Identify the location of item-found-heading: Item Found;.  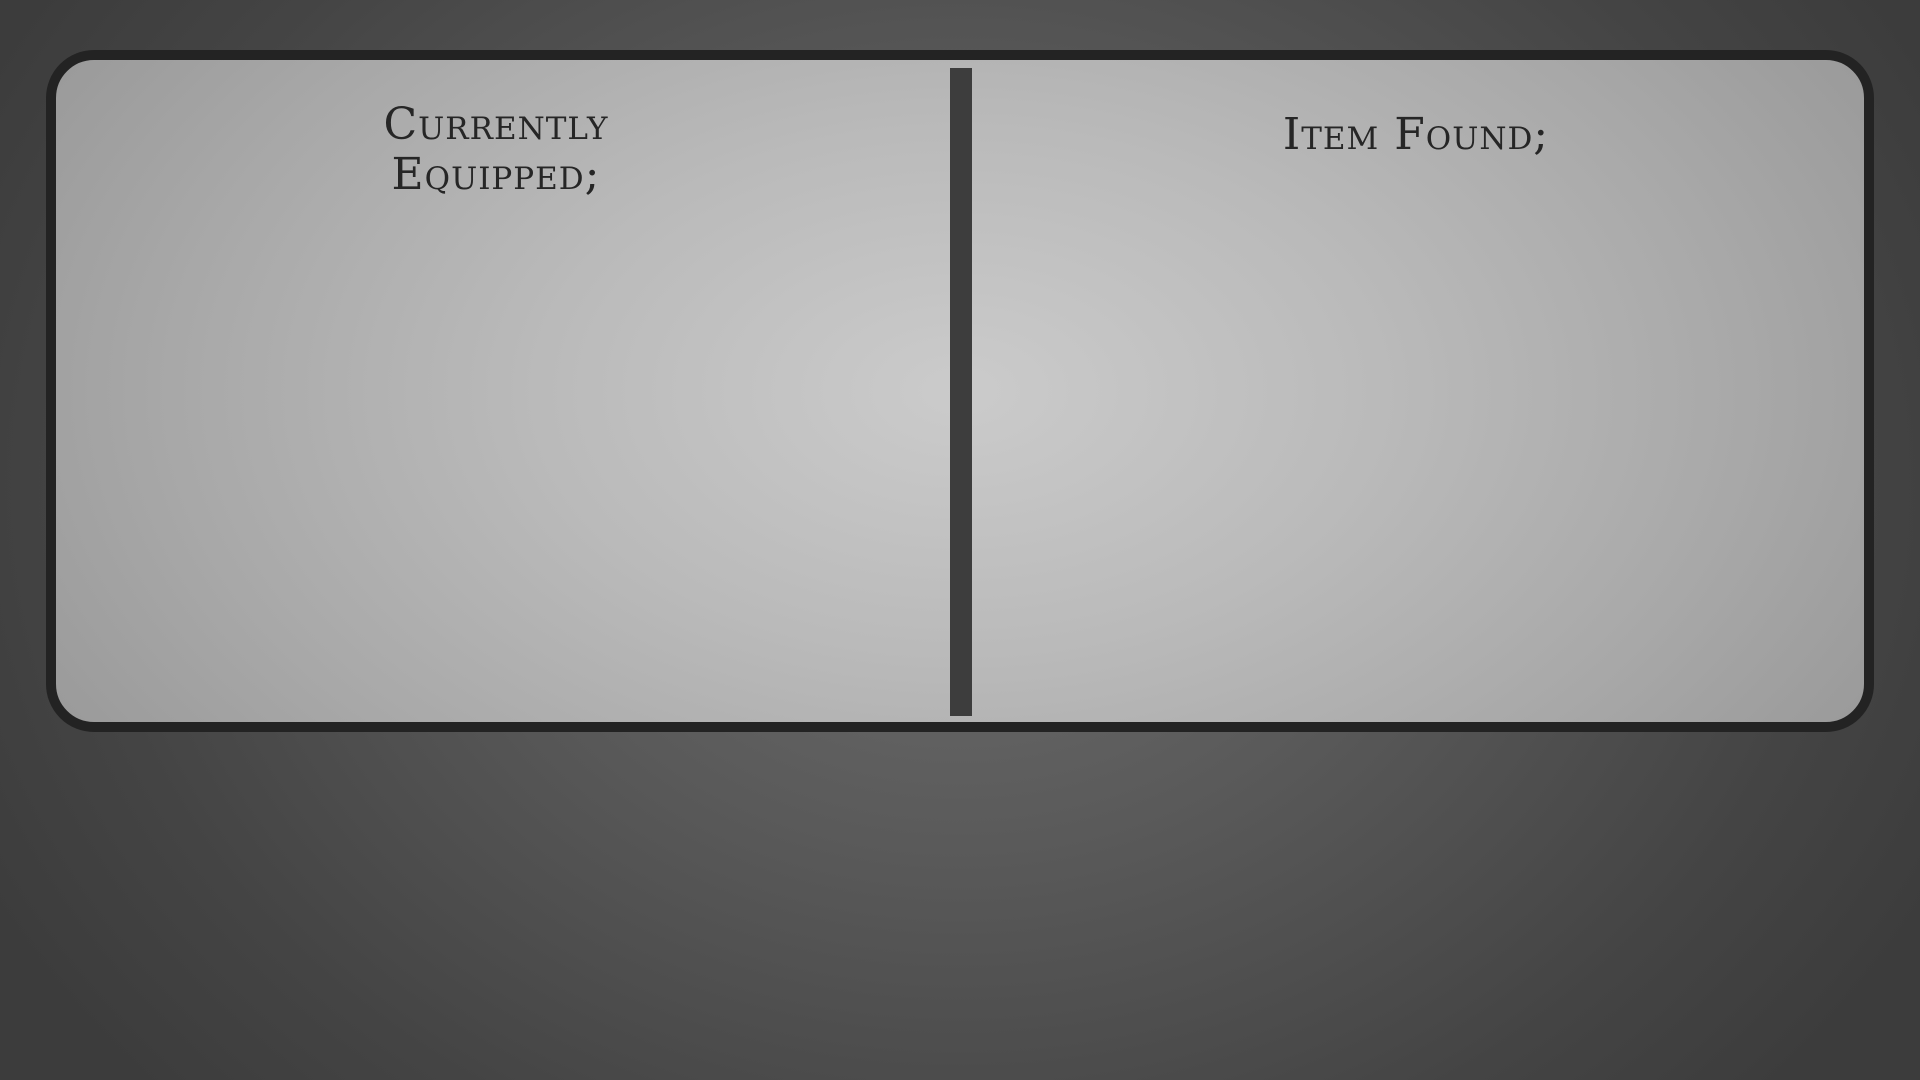
(1416, 134).